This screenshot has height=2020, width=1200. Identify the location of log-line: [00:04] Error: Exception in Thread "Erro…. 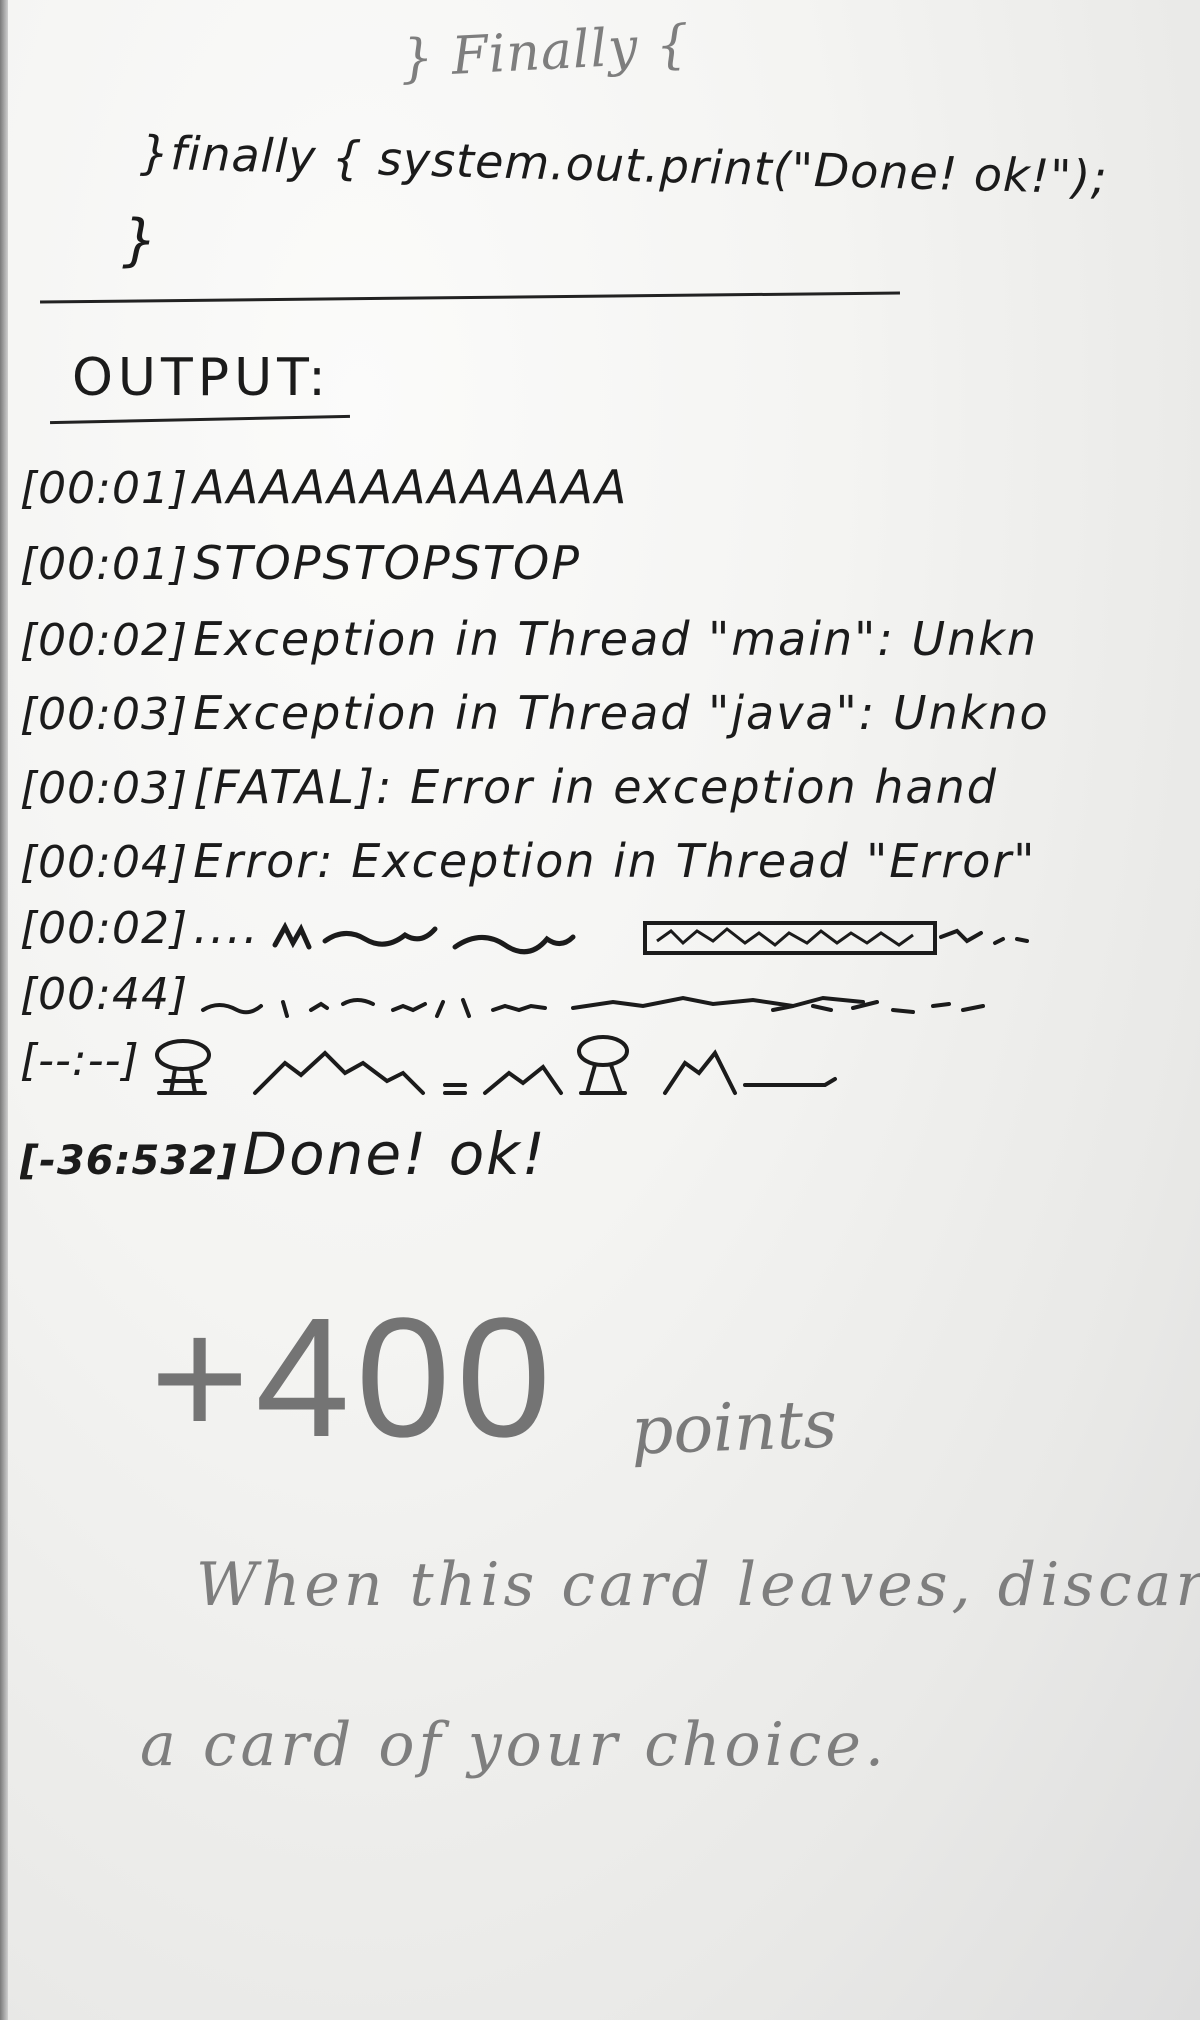
(610, 864).